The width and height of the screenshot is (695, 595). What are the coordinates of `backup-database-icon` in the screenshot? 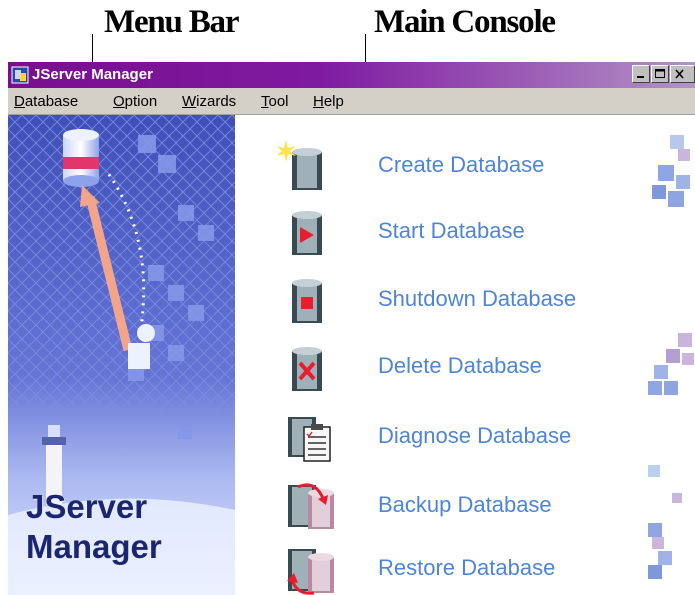 It's located at (311, 506).